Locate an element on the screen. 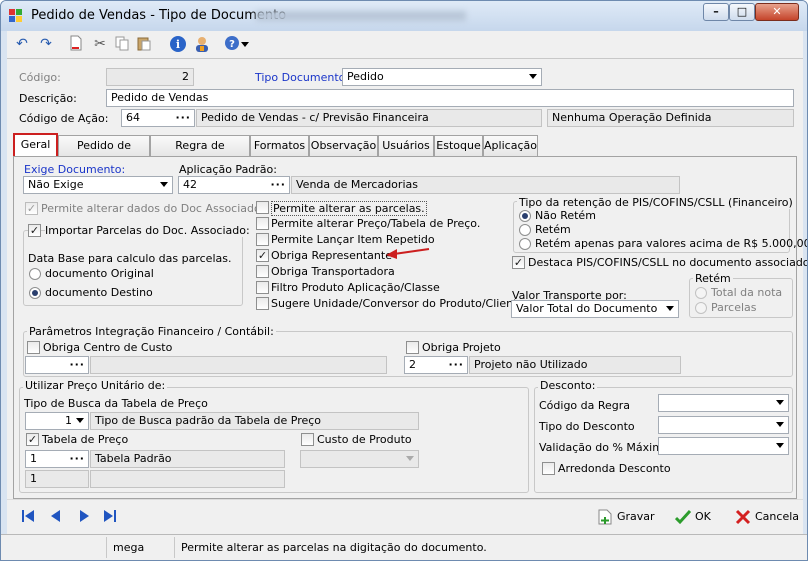  valor-transporte-select: Valor Total do Documento is located at coordinates (595, 309).